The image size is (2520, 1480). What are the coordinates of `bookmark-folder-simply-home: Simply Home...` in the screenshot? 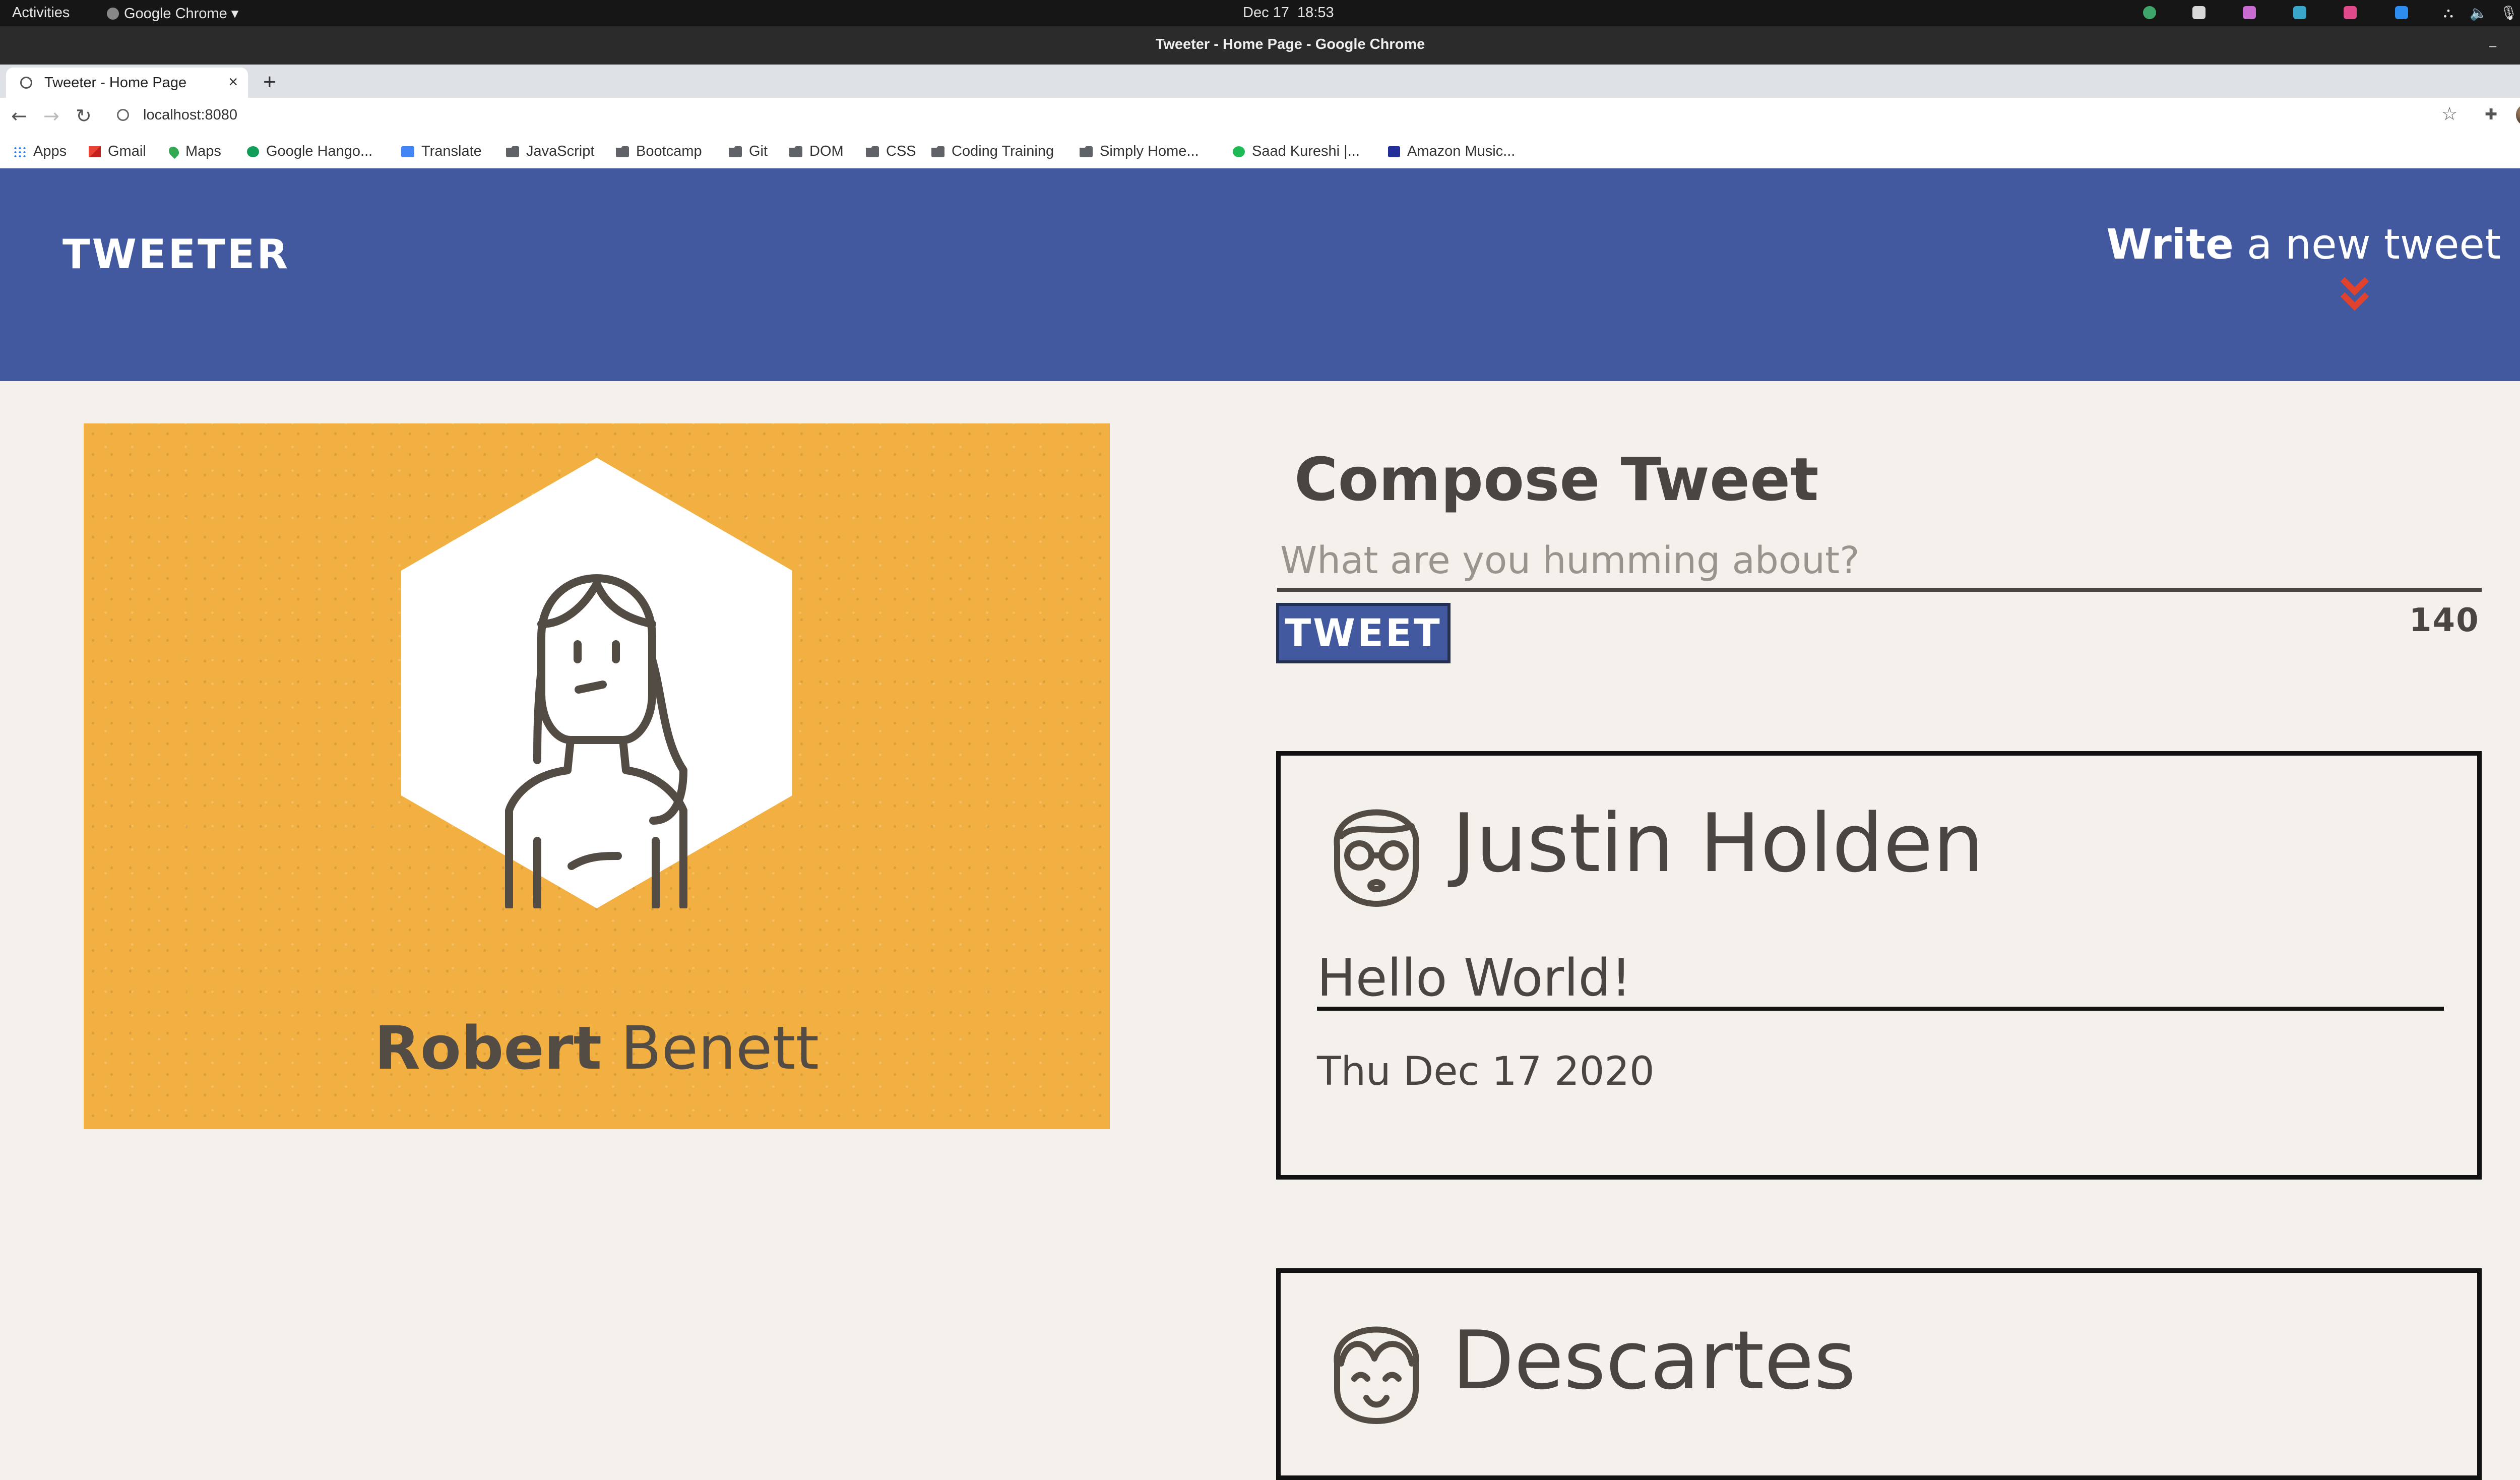 It's located at (1139, 151).